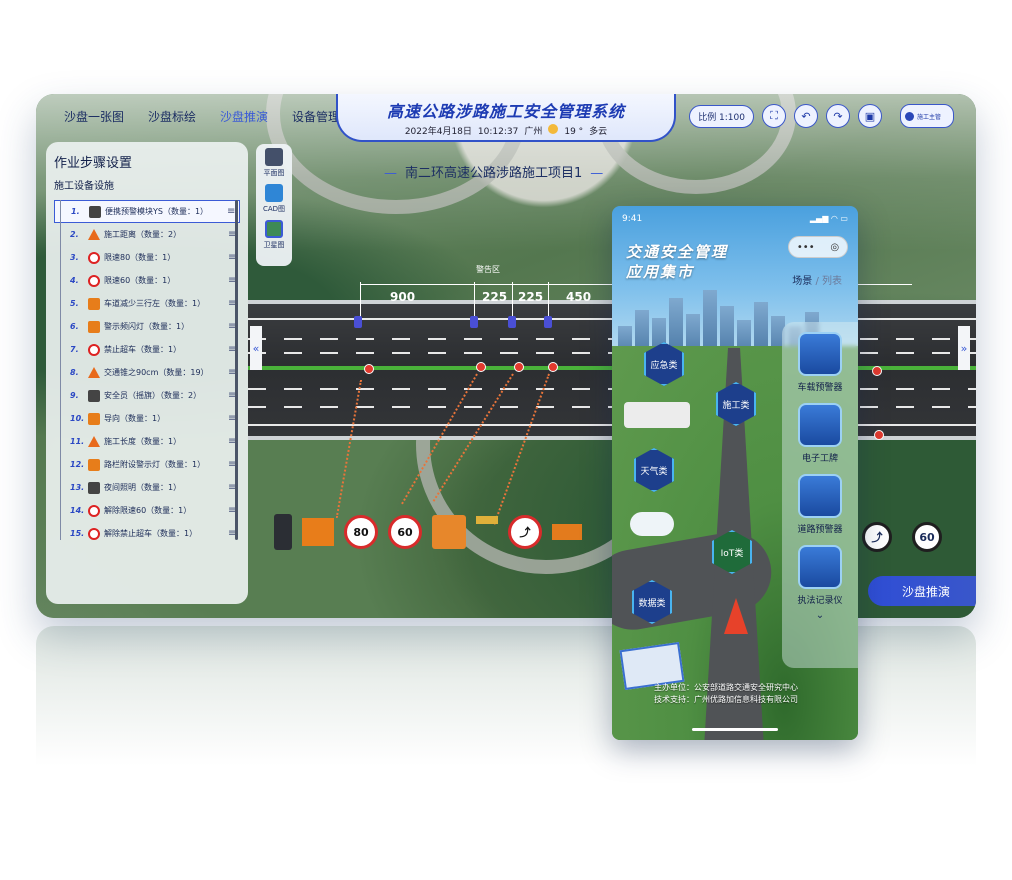 This screenshot has width=1012, height=880. I want to click on end-speed-limit-60-sign: 60, so click(927, 537).